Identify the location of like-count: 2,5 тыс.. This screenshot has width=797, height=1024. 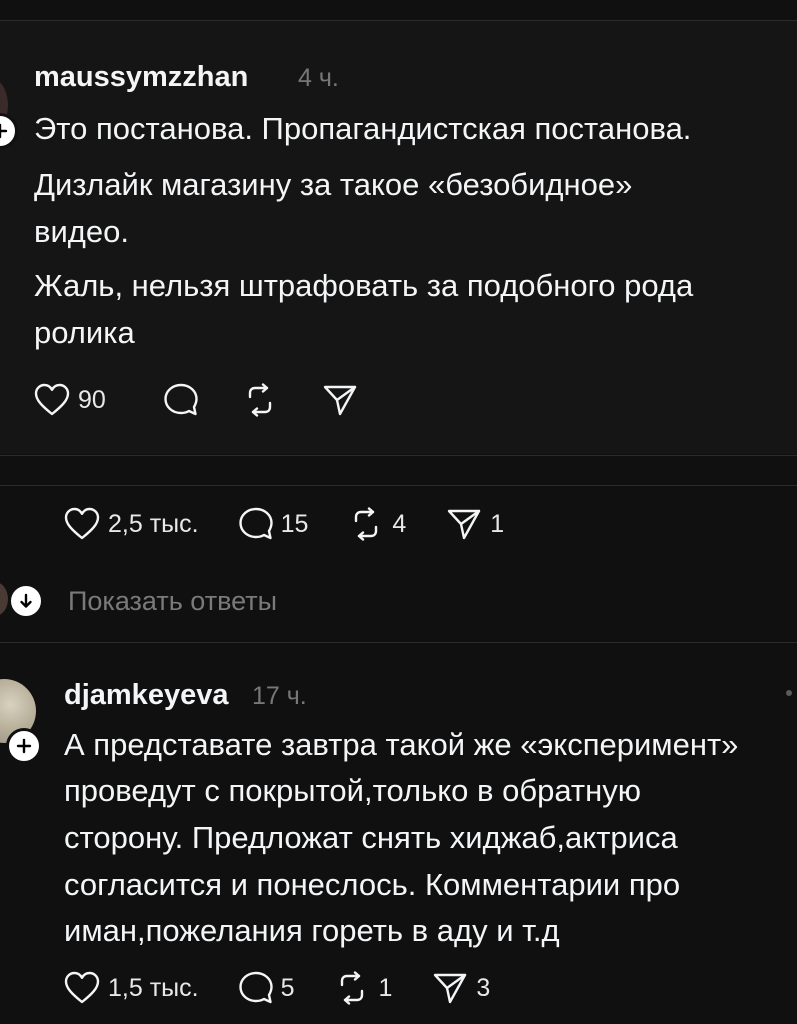
(153, 523).